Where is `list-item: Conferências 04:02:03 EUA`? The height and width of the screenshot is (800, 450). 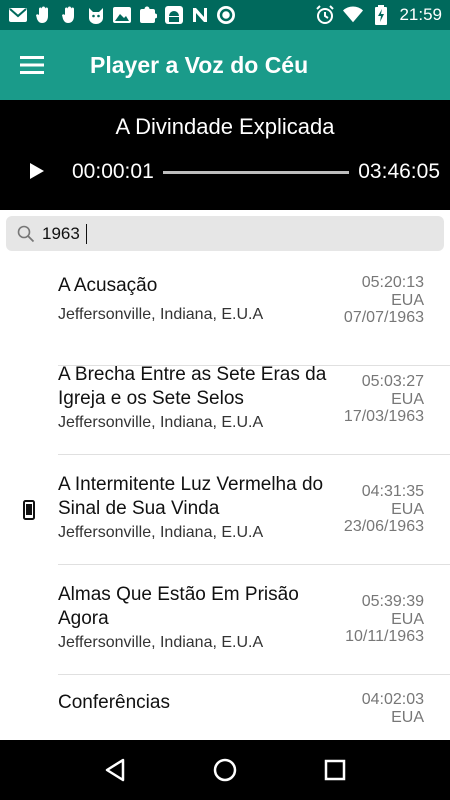 list-item: Conferências 04:02:03 EUA is located at coordinates (225, 707).